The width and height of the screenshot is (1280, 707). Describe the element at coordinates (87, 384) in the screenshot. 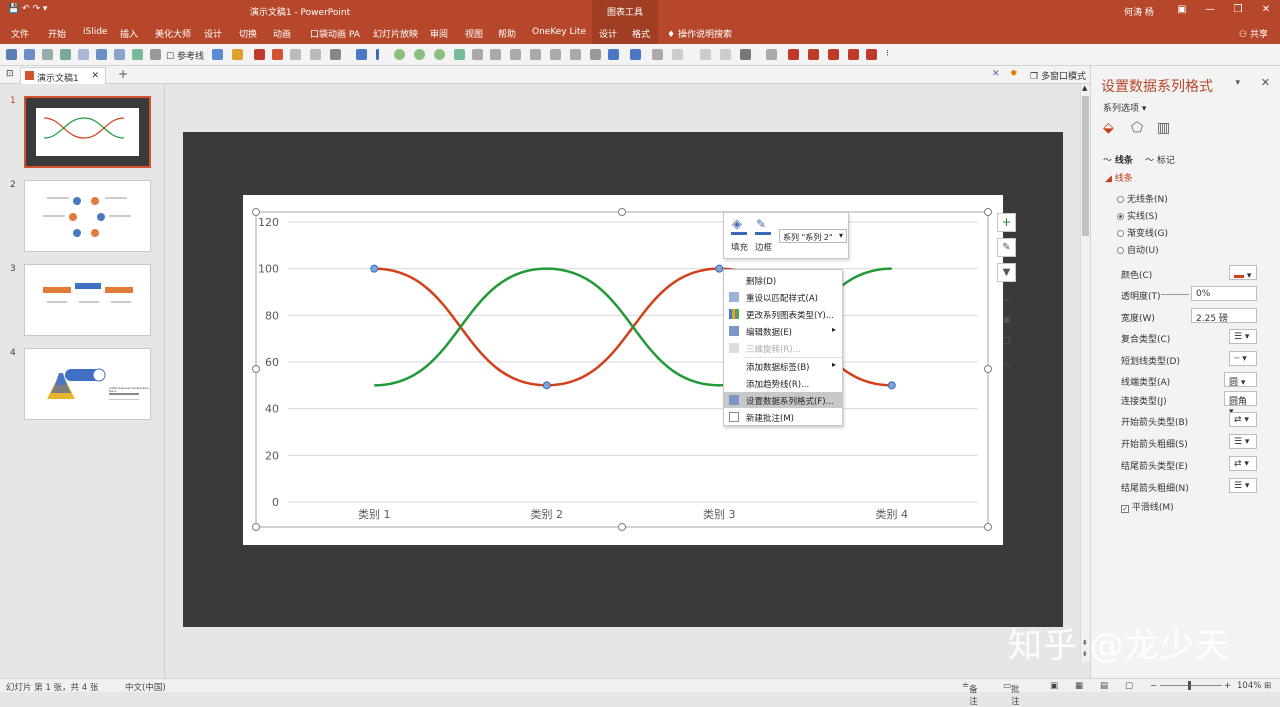

I see `slide-thumbnail-4: Unified best-ever heading show this is` at that location.